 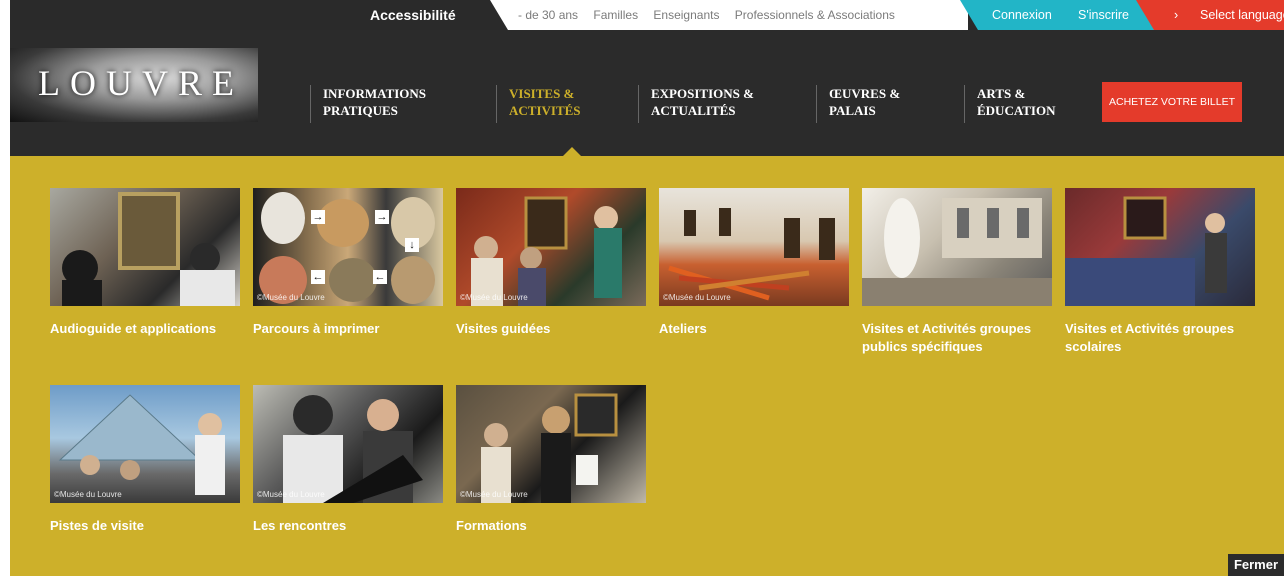 What do you see at coordinates (316, 328) in the screenshot?
I see `tile-label: Parcours à imprimer` at bounding box center [316, 328].